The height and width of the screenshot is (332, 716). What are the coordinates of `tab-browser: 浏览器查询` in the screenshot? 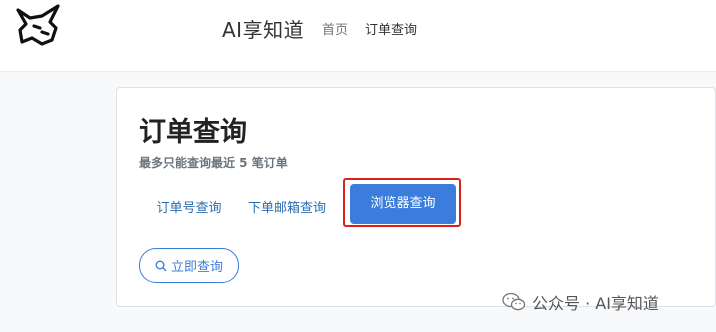 It's located at (403, 204).